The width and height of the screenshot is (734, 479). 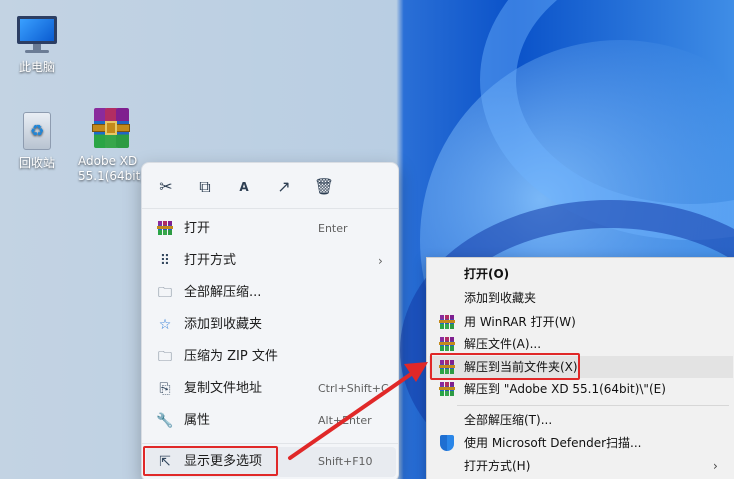 What do you see at coordinates (165, 293) in the screenshot?
I see `folder-extract-icon: 🗀` at bounding box center [165, 293].